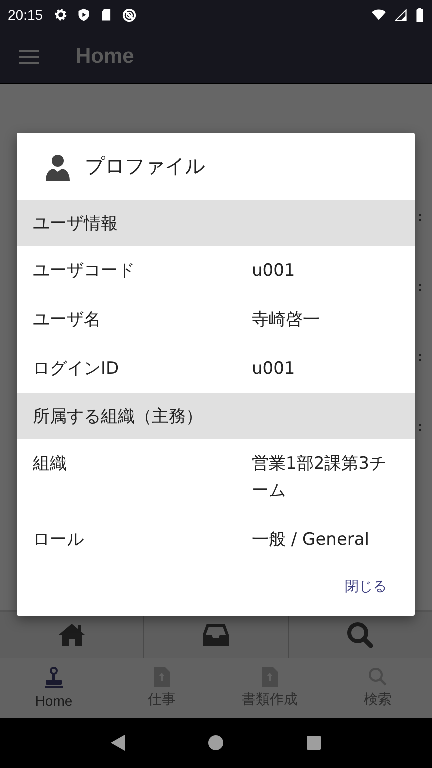 This screenshot has height=768, width=432. What do you see at coordinates (216, 416) in the screenshot?
I see `section-header: 所属する組織（主務）` at bounding box center [216, 416].